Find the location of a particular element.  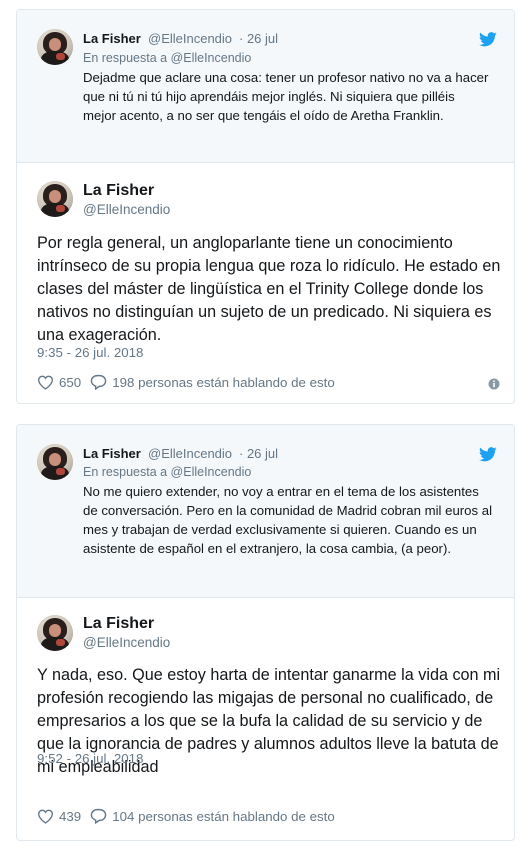

info-icon is located at coordinates (494, 384).